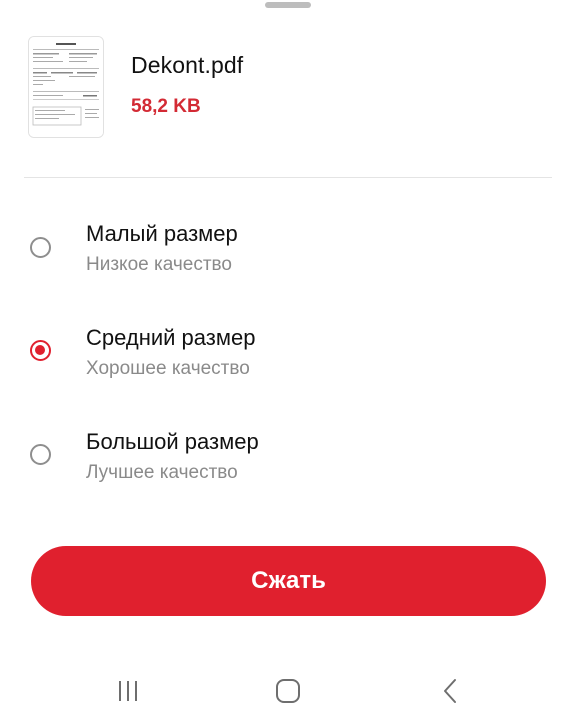 This screenshot has height=718, width=576. I want to click on file-name: Dekont.pdf, so click(187, 65).